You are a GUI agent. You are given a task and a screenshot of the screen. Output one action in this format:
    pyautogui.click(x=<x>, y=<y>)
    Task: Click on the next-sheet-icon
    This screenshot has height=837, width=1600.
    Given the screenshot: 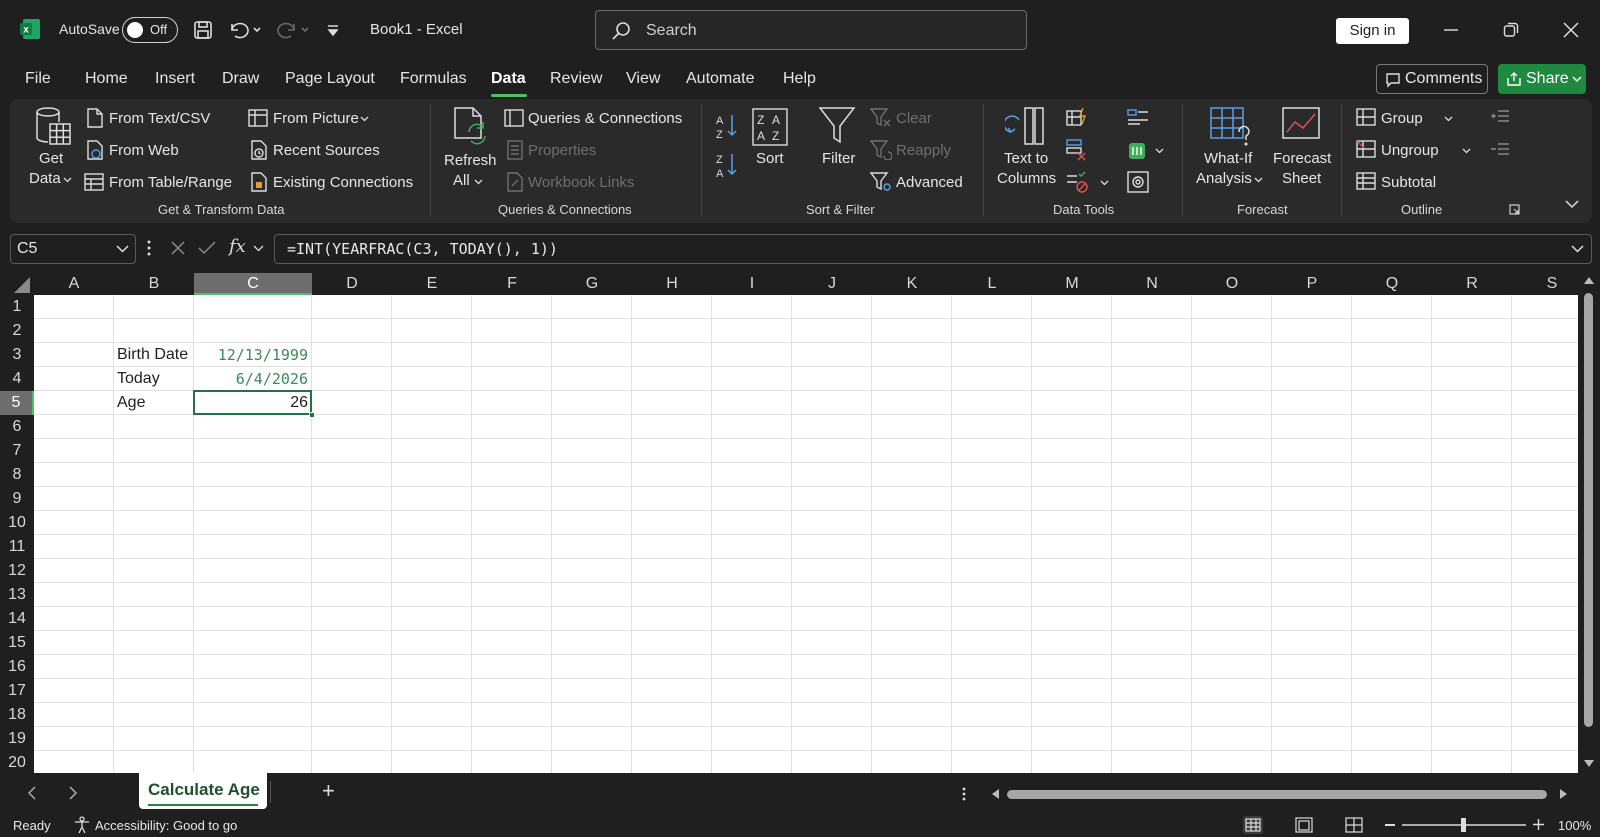 What is the action you would take?
    pyautogui.click(x=73, y=793)
    